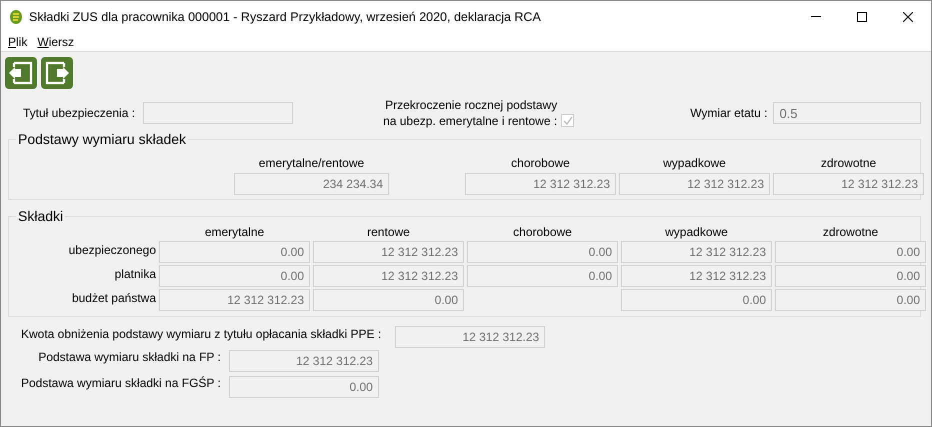 The width and height of the screenshot is (932, 427). What do you see at coordinates (135, 274) in the screenshot?
I see `row-label: platnika` at bounding box center [135, 274].